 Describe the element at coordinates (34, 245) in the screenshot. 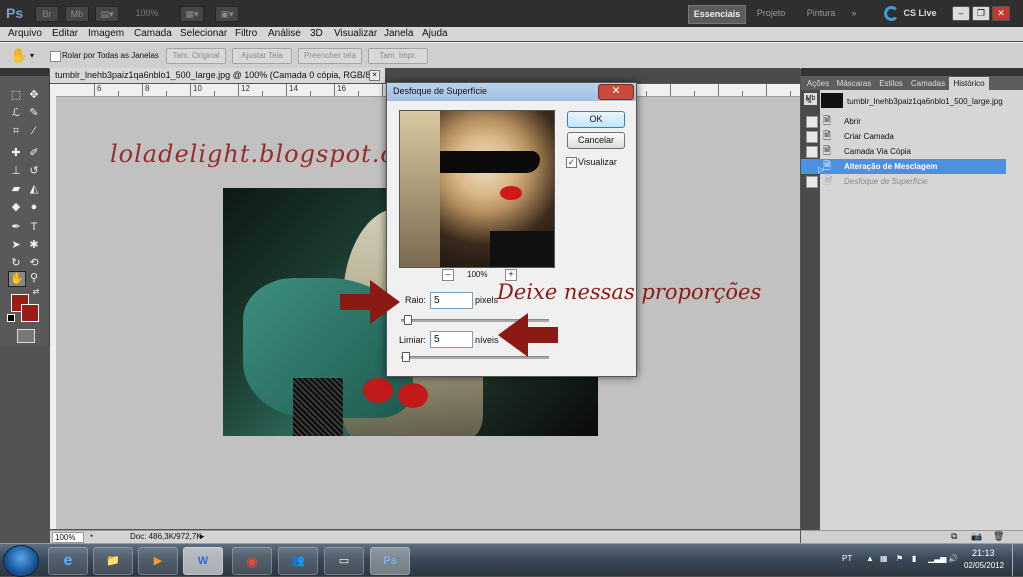

I see `shape-tool-icon: ✱` at that location.